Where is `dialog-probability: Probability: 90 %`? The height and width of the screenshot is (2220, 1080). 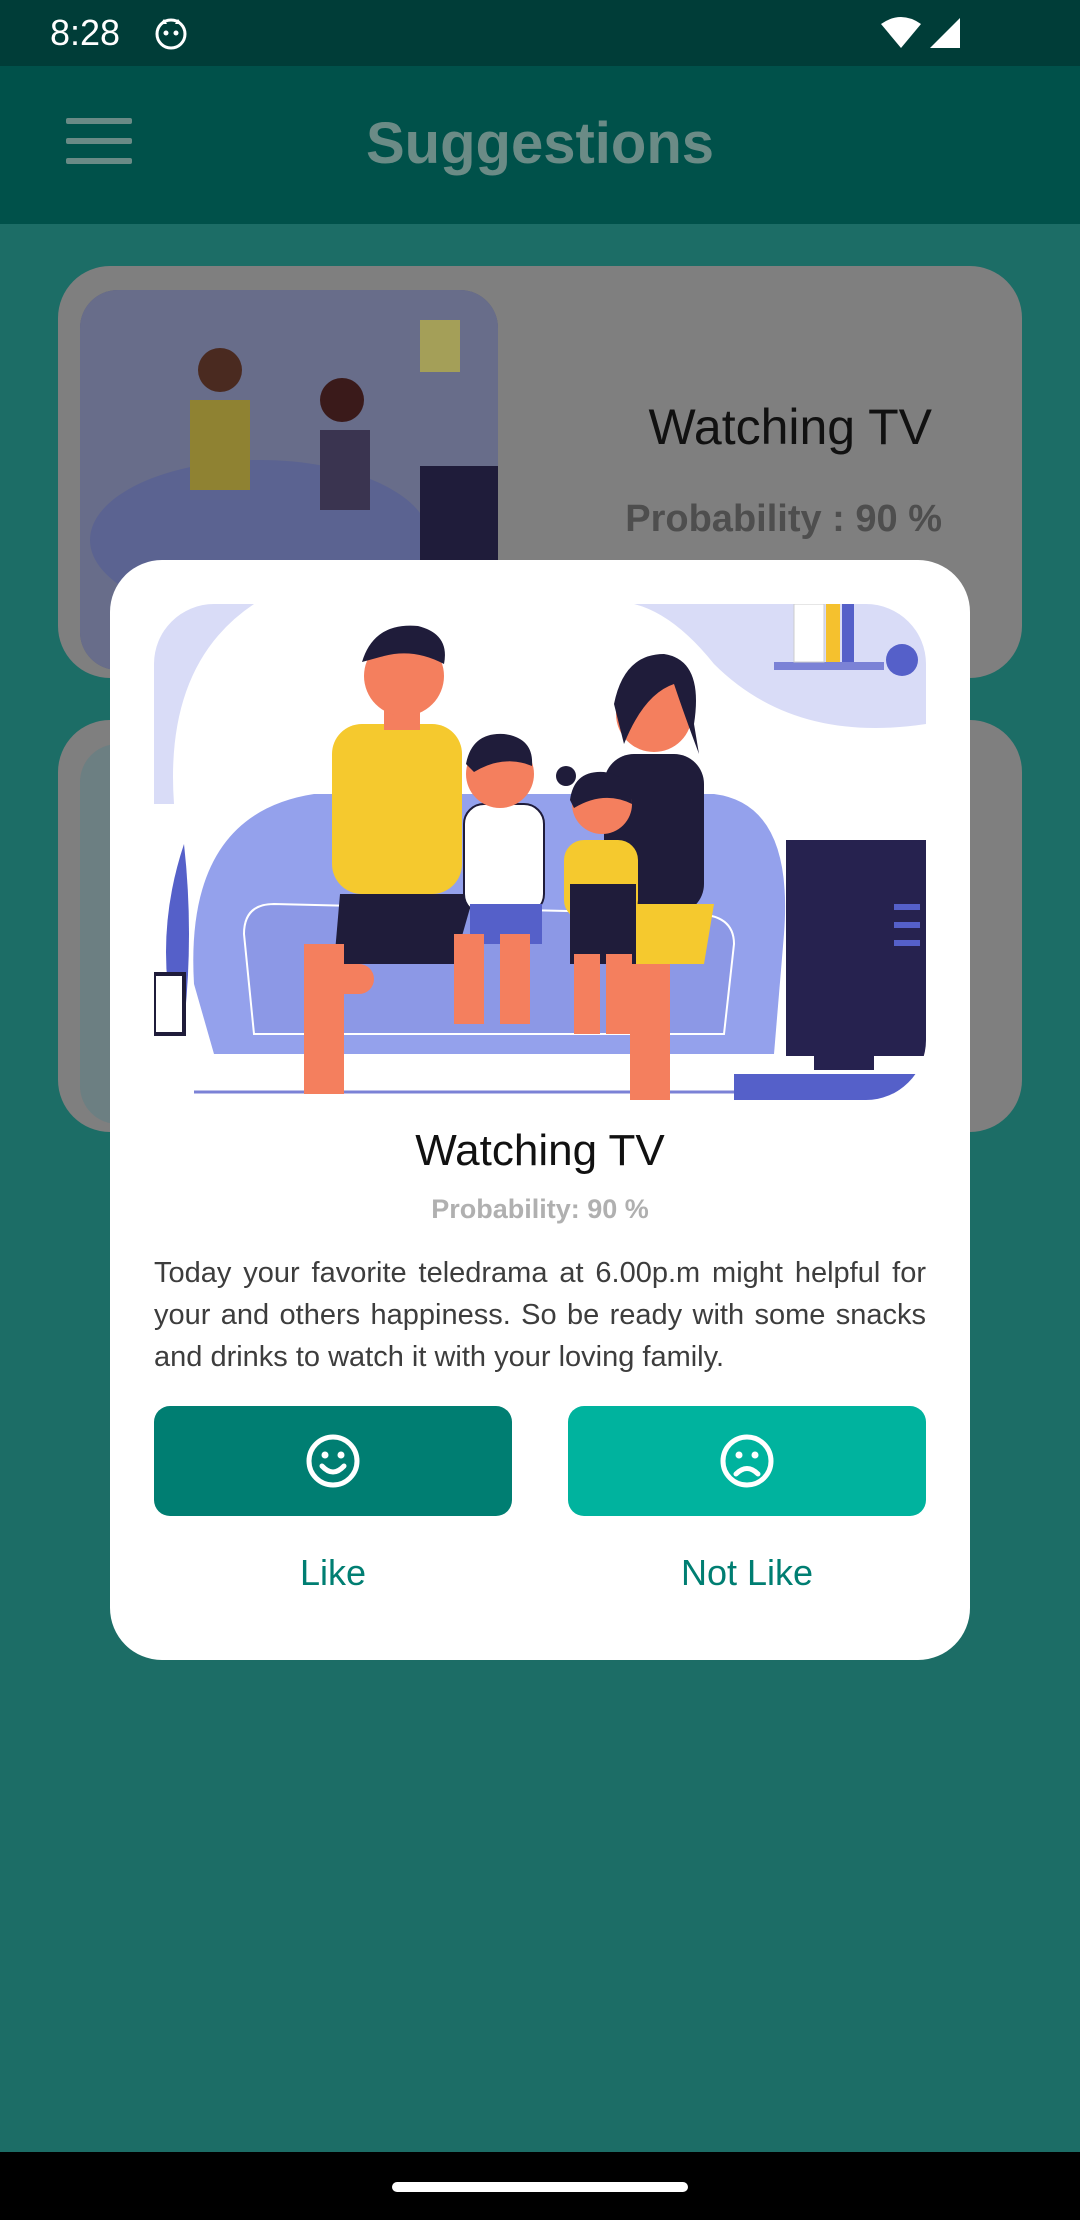 dialog-probability: Probability: 90 % is located at coordinates (540, 1209).